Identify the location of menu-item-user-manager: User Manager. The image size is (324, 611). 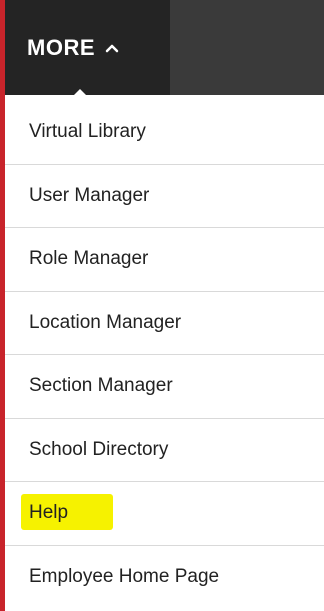
(164, 196).